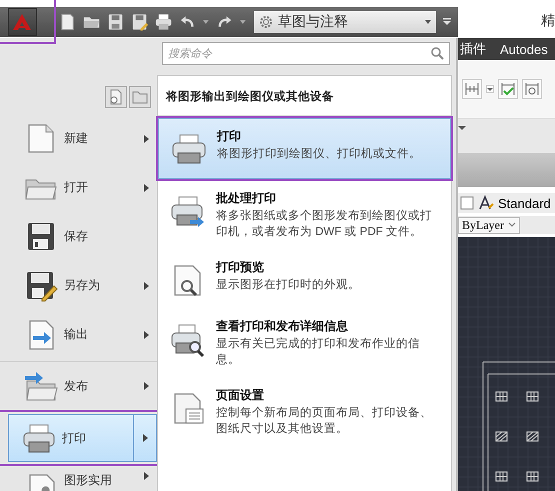 Image resolution: width=555 pixels, height=491 pixels. I want to click on menu-item: 批处理打印 将多张图纸或多个图形发布到绘图仪或打印机，或者发布为 DWF 或 PDF 文件。, so click(304, 215).